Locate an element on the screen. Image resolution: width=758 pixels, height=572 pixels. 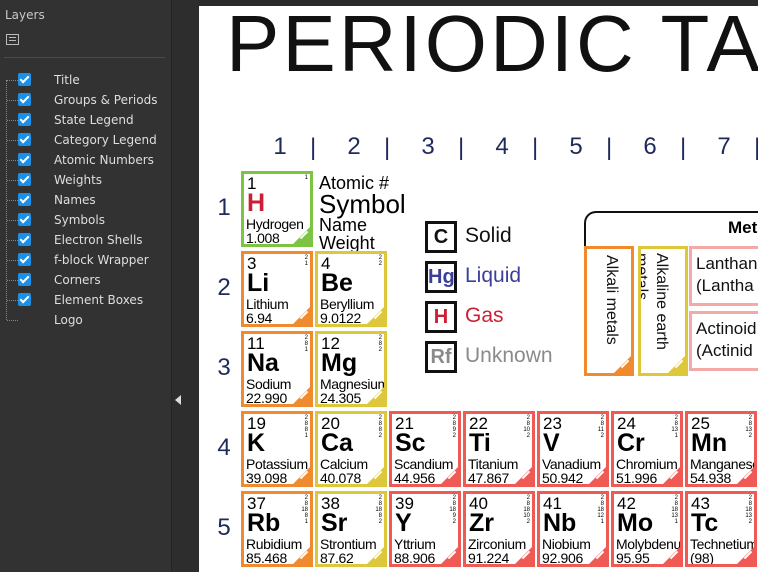
element-symbol: V is located at coordinates (551, 443).